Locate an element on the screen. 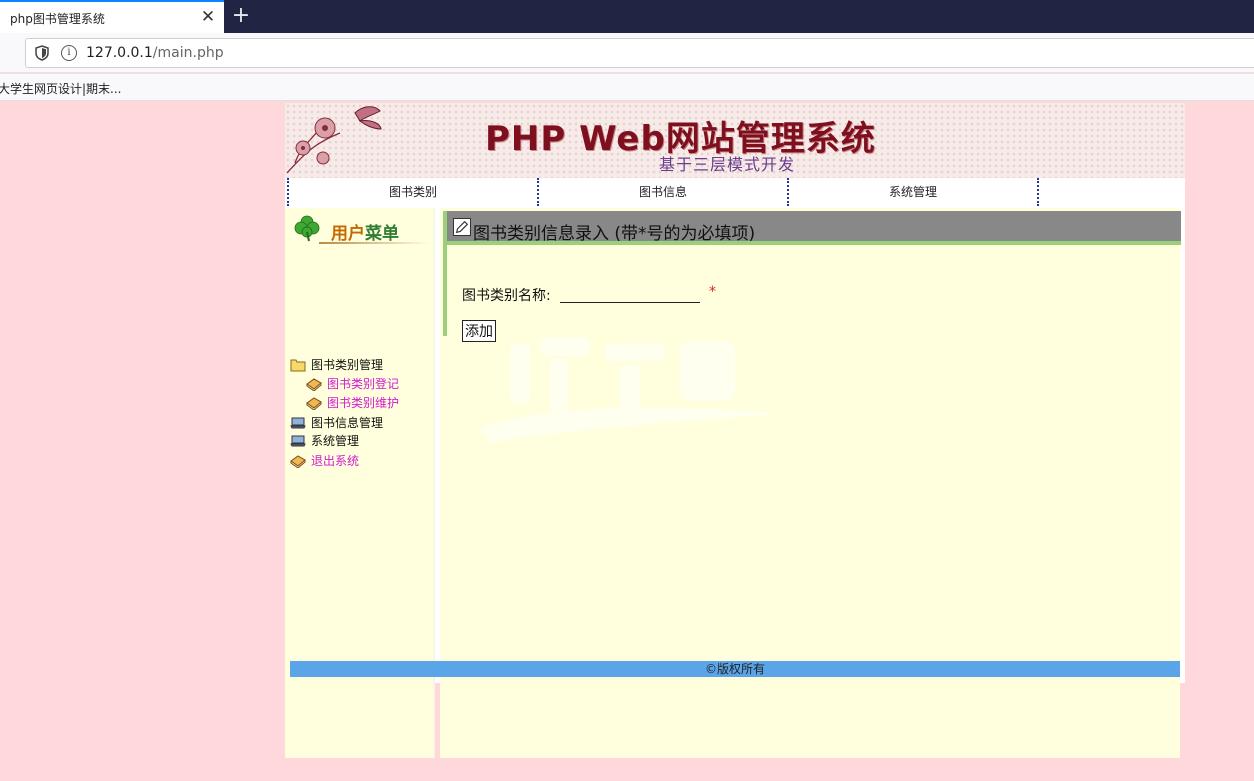 Image resolution: width=1254 pixels, height=781 pixels. nav-item-book-info: 图书信息 is located at coordinates (662, 192).